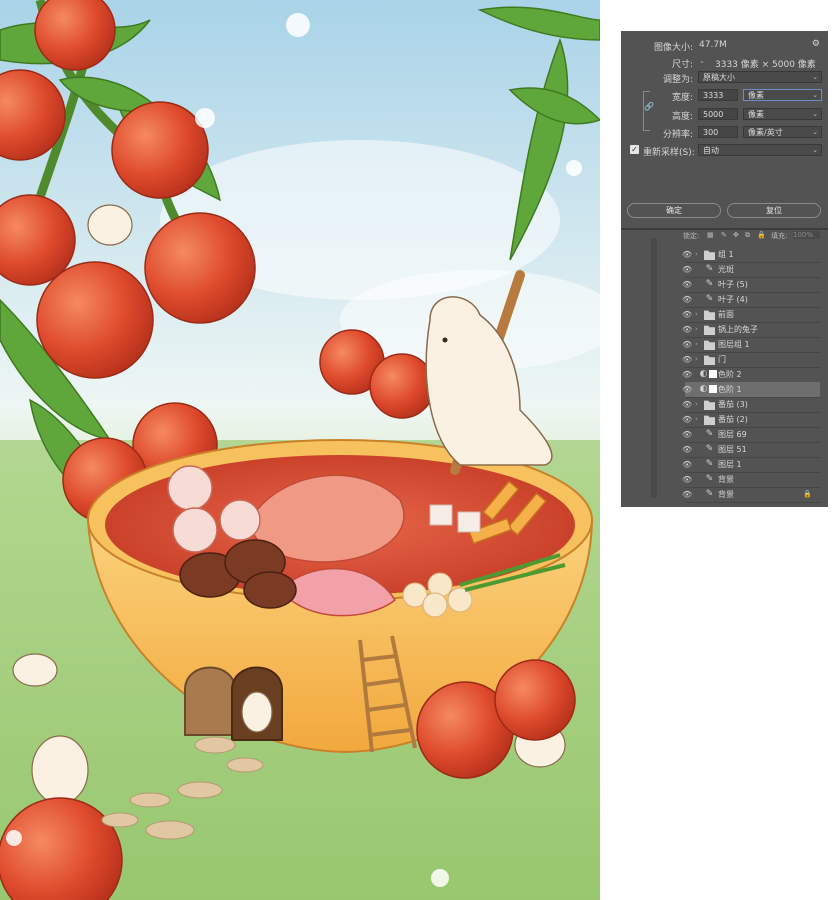 The width and height of the screenshot is (837, 900). Describe the element at coordinates (751, 495) in the screenshot. I see `layer-row: 👁 ✎ 背景 🔒` at that location.